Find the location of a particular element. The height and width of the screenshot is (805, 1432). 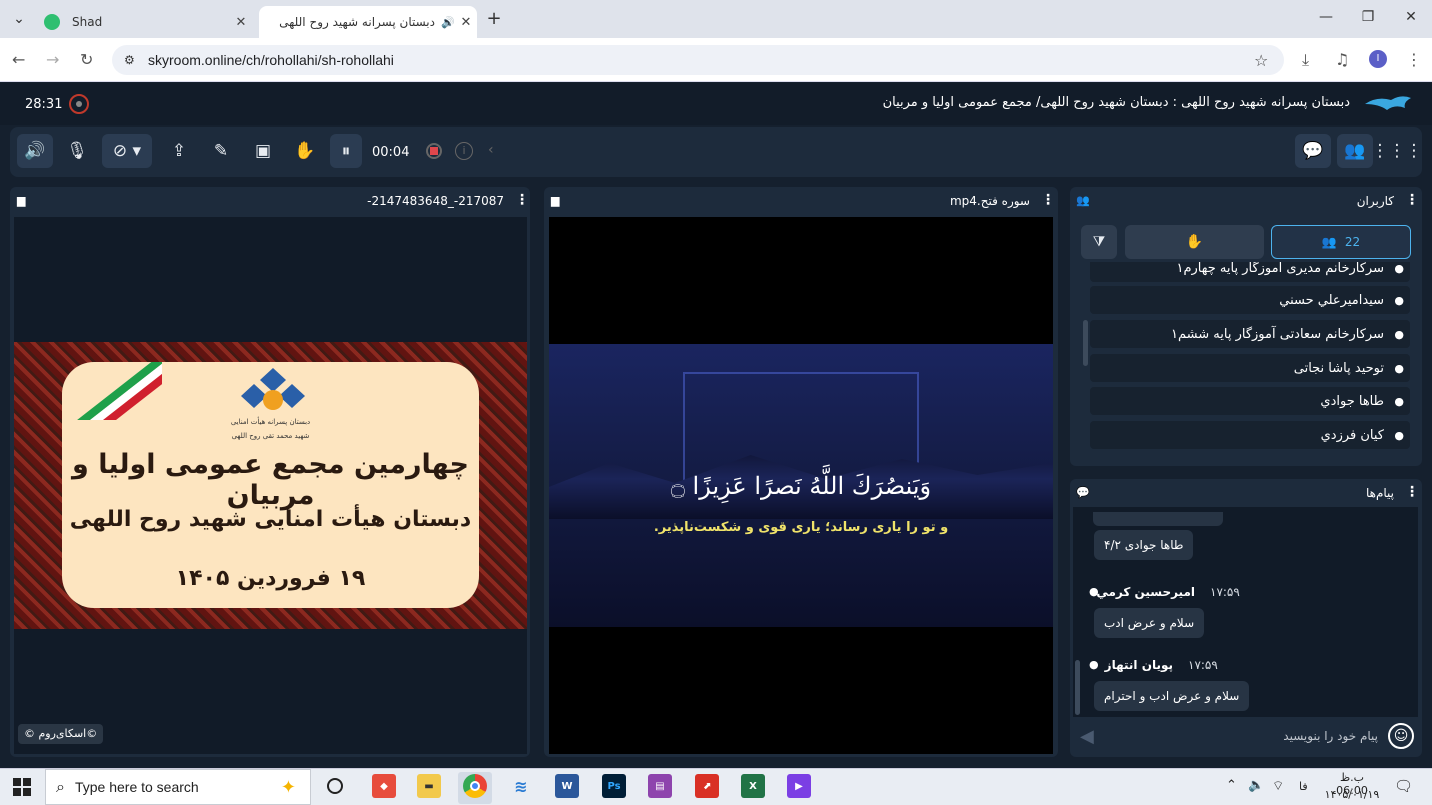

profile-avatar: I is located at coordinates (1378, 59).